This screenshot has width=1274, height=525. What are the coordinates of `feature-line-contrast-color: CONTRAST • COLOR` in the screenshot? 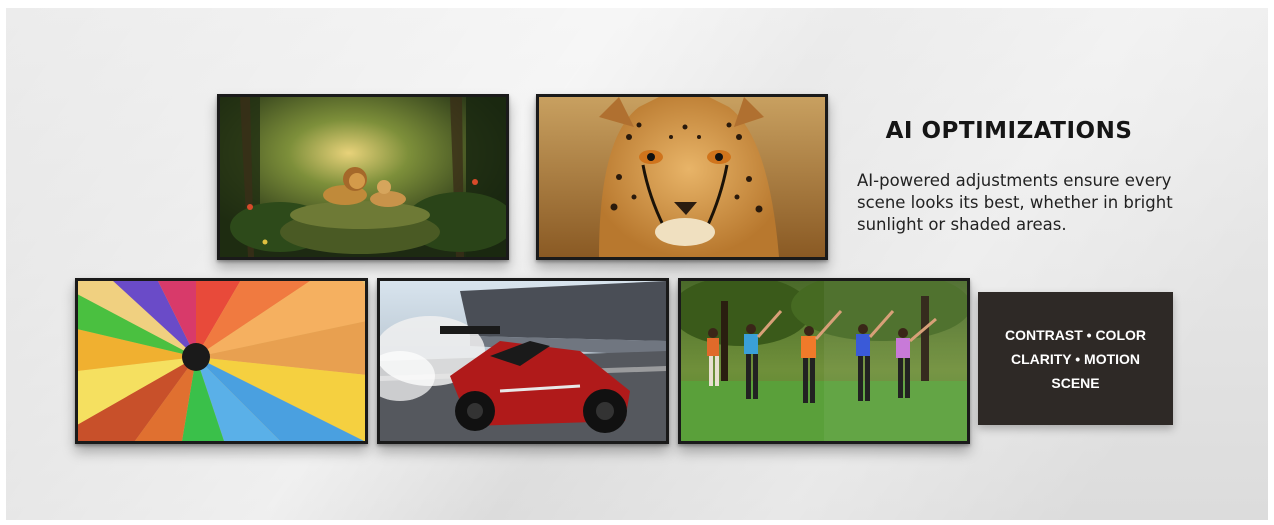 It's located at (1075, 334).